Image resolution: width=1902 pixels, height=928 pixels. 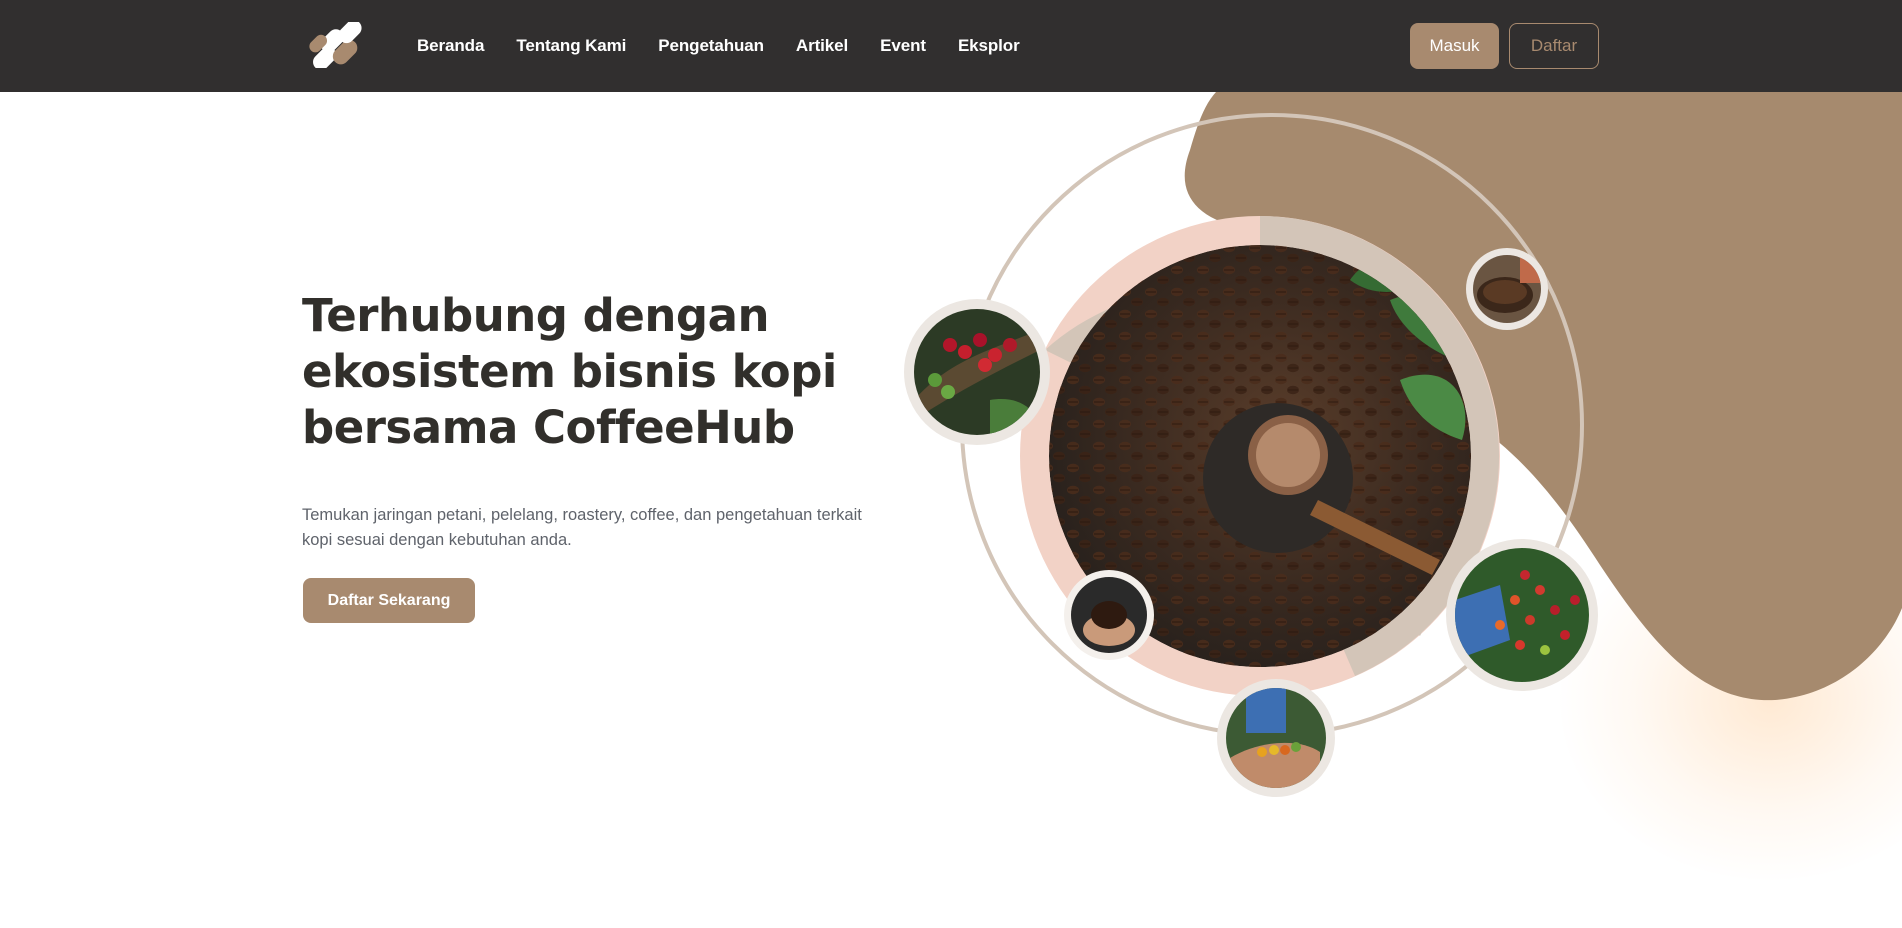 What do you see at coordinates (1507, 289) in the screenshot?
I see `coffee-beans-basket-photo` at bounding box center [1507, 289].